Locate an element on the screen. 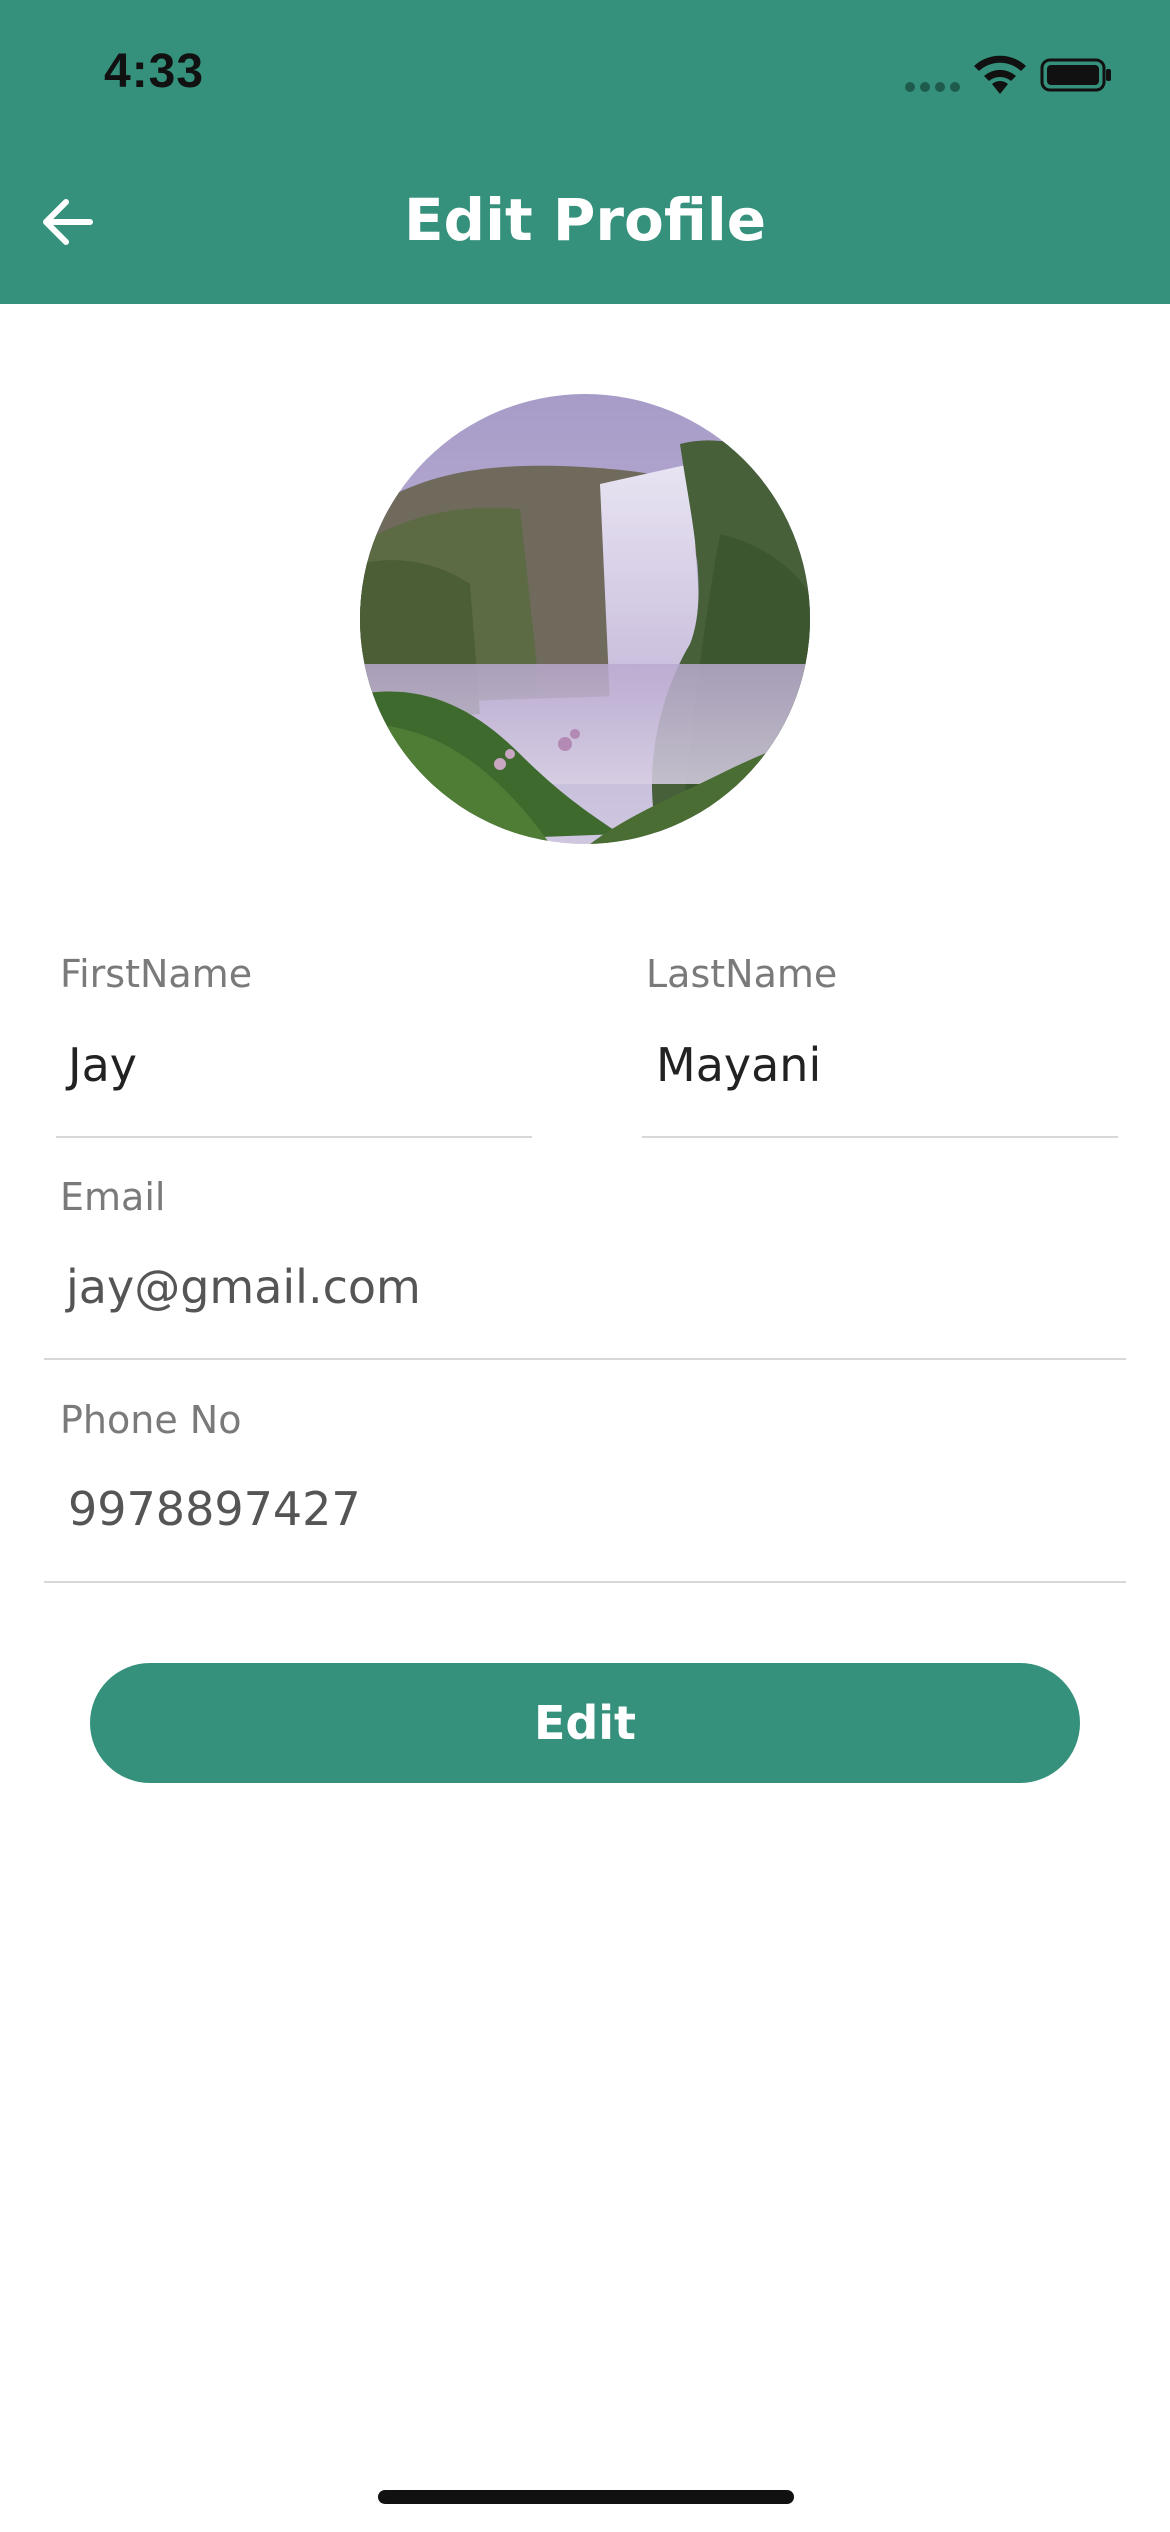 This screenshot has width=1170, height=2532. last-name-label: LastName is located at coordinates (742, 974).